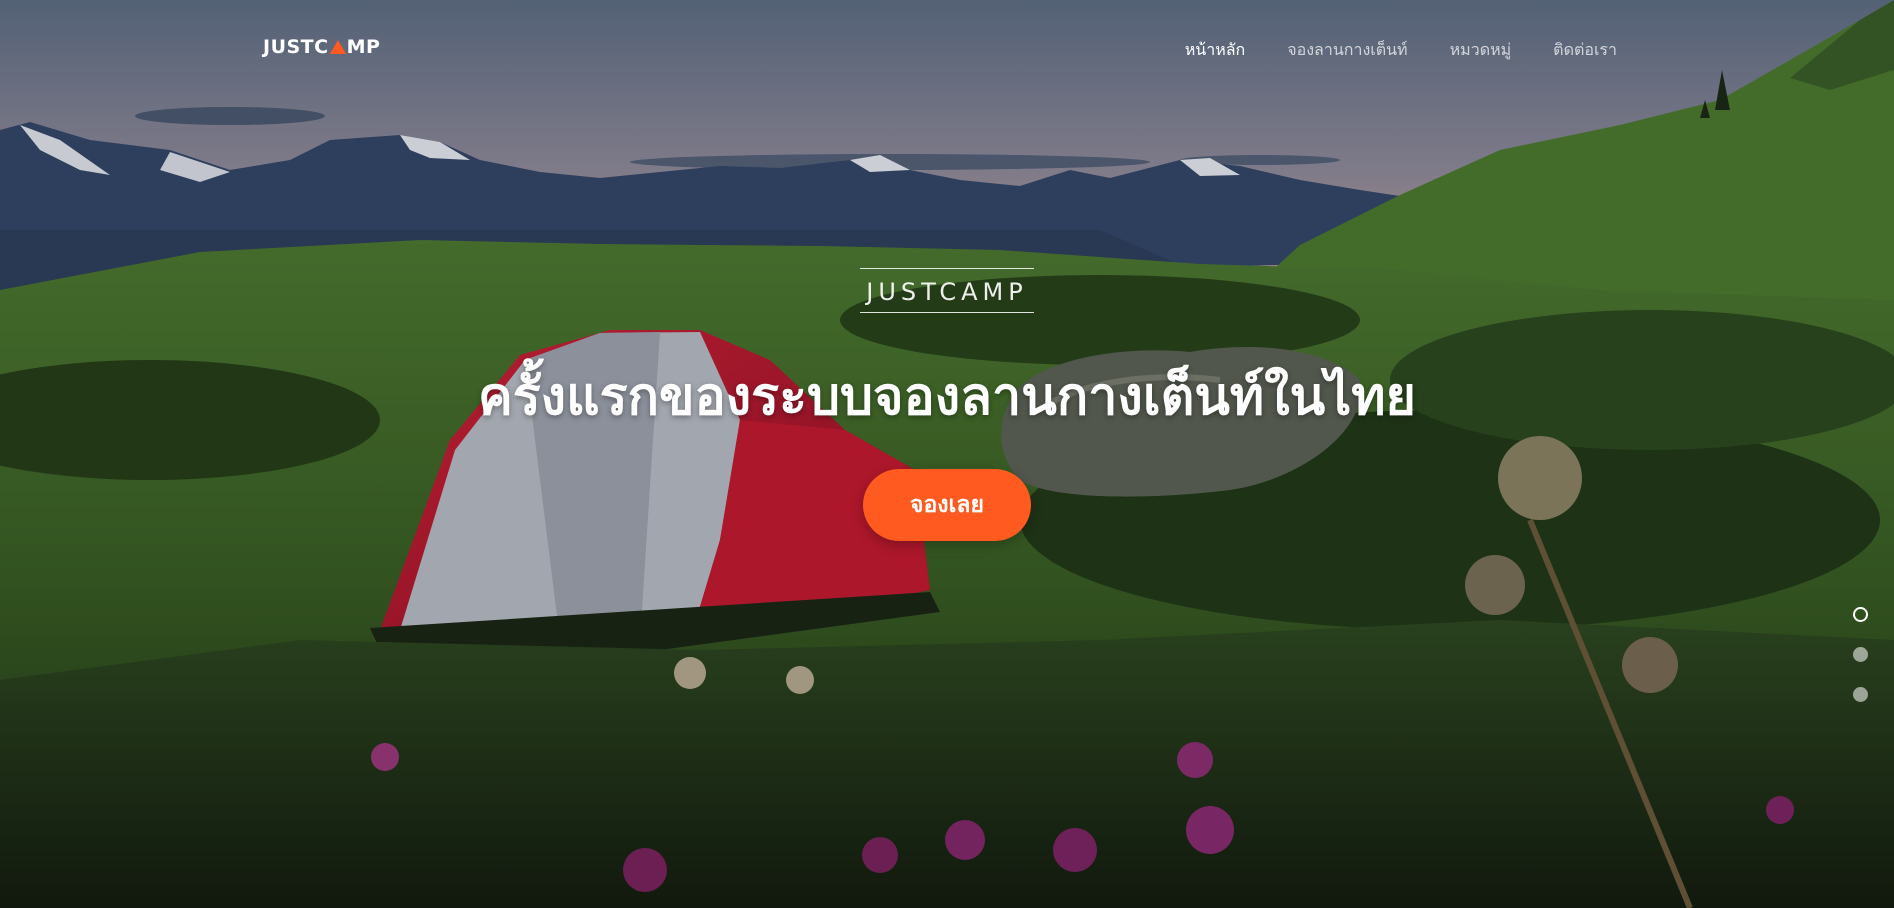 This screenshot has height=908, width=1894. Describe the element at coordinates (947, 505) in the screenshot. I see `book-now-button: จองเลย` at that location.